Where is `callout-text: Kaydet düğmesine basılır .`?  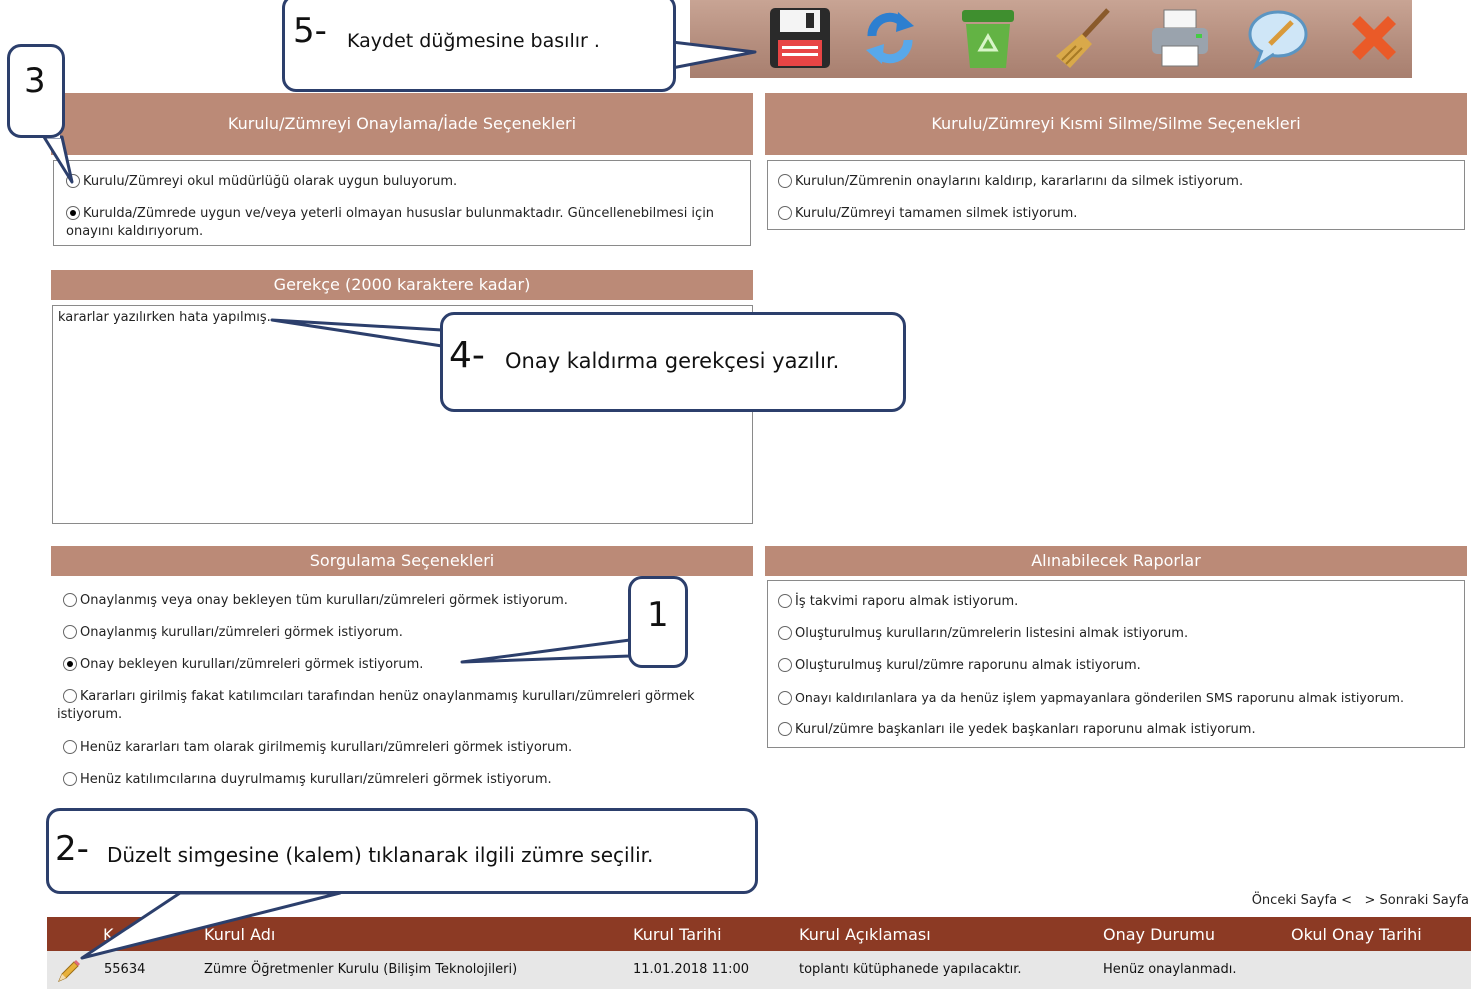
callout-text: Kaydet düğmesine basılır . is located at coordinates (473, 41).